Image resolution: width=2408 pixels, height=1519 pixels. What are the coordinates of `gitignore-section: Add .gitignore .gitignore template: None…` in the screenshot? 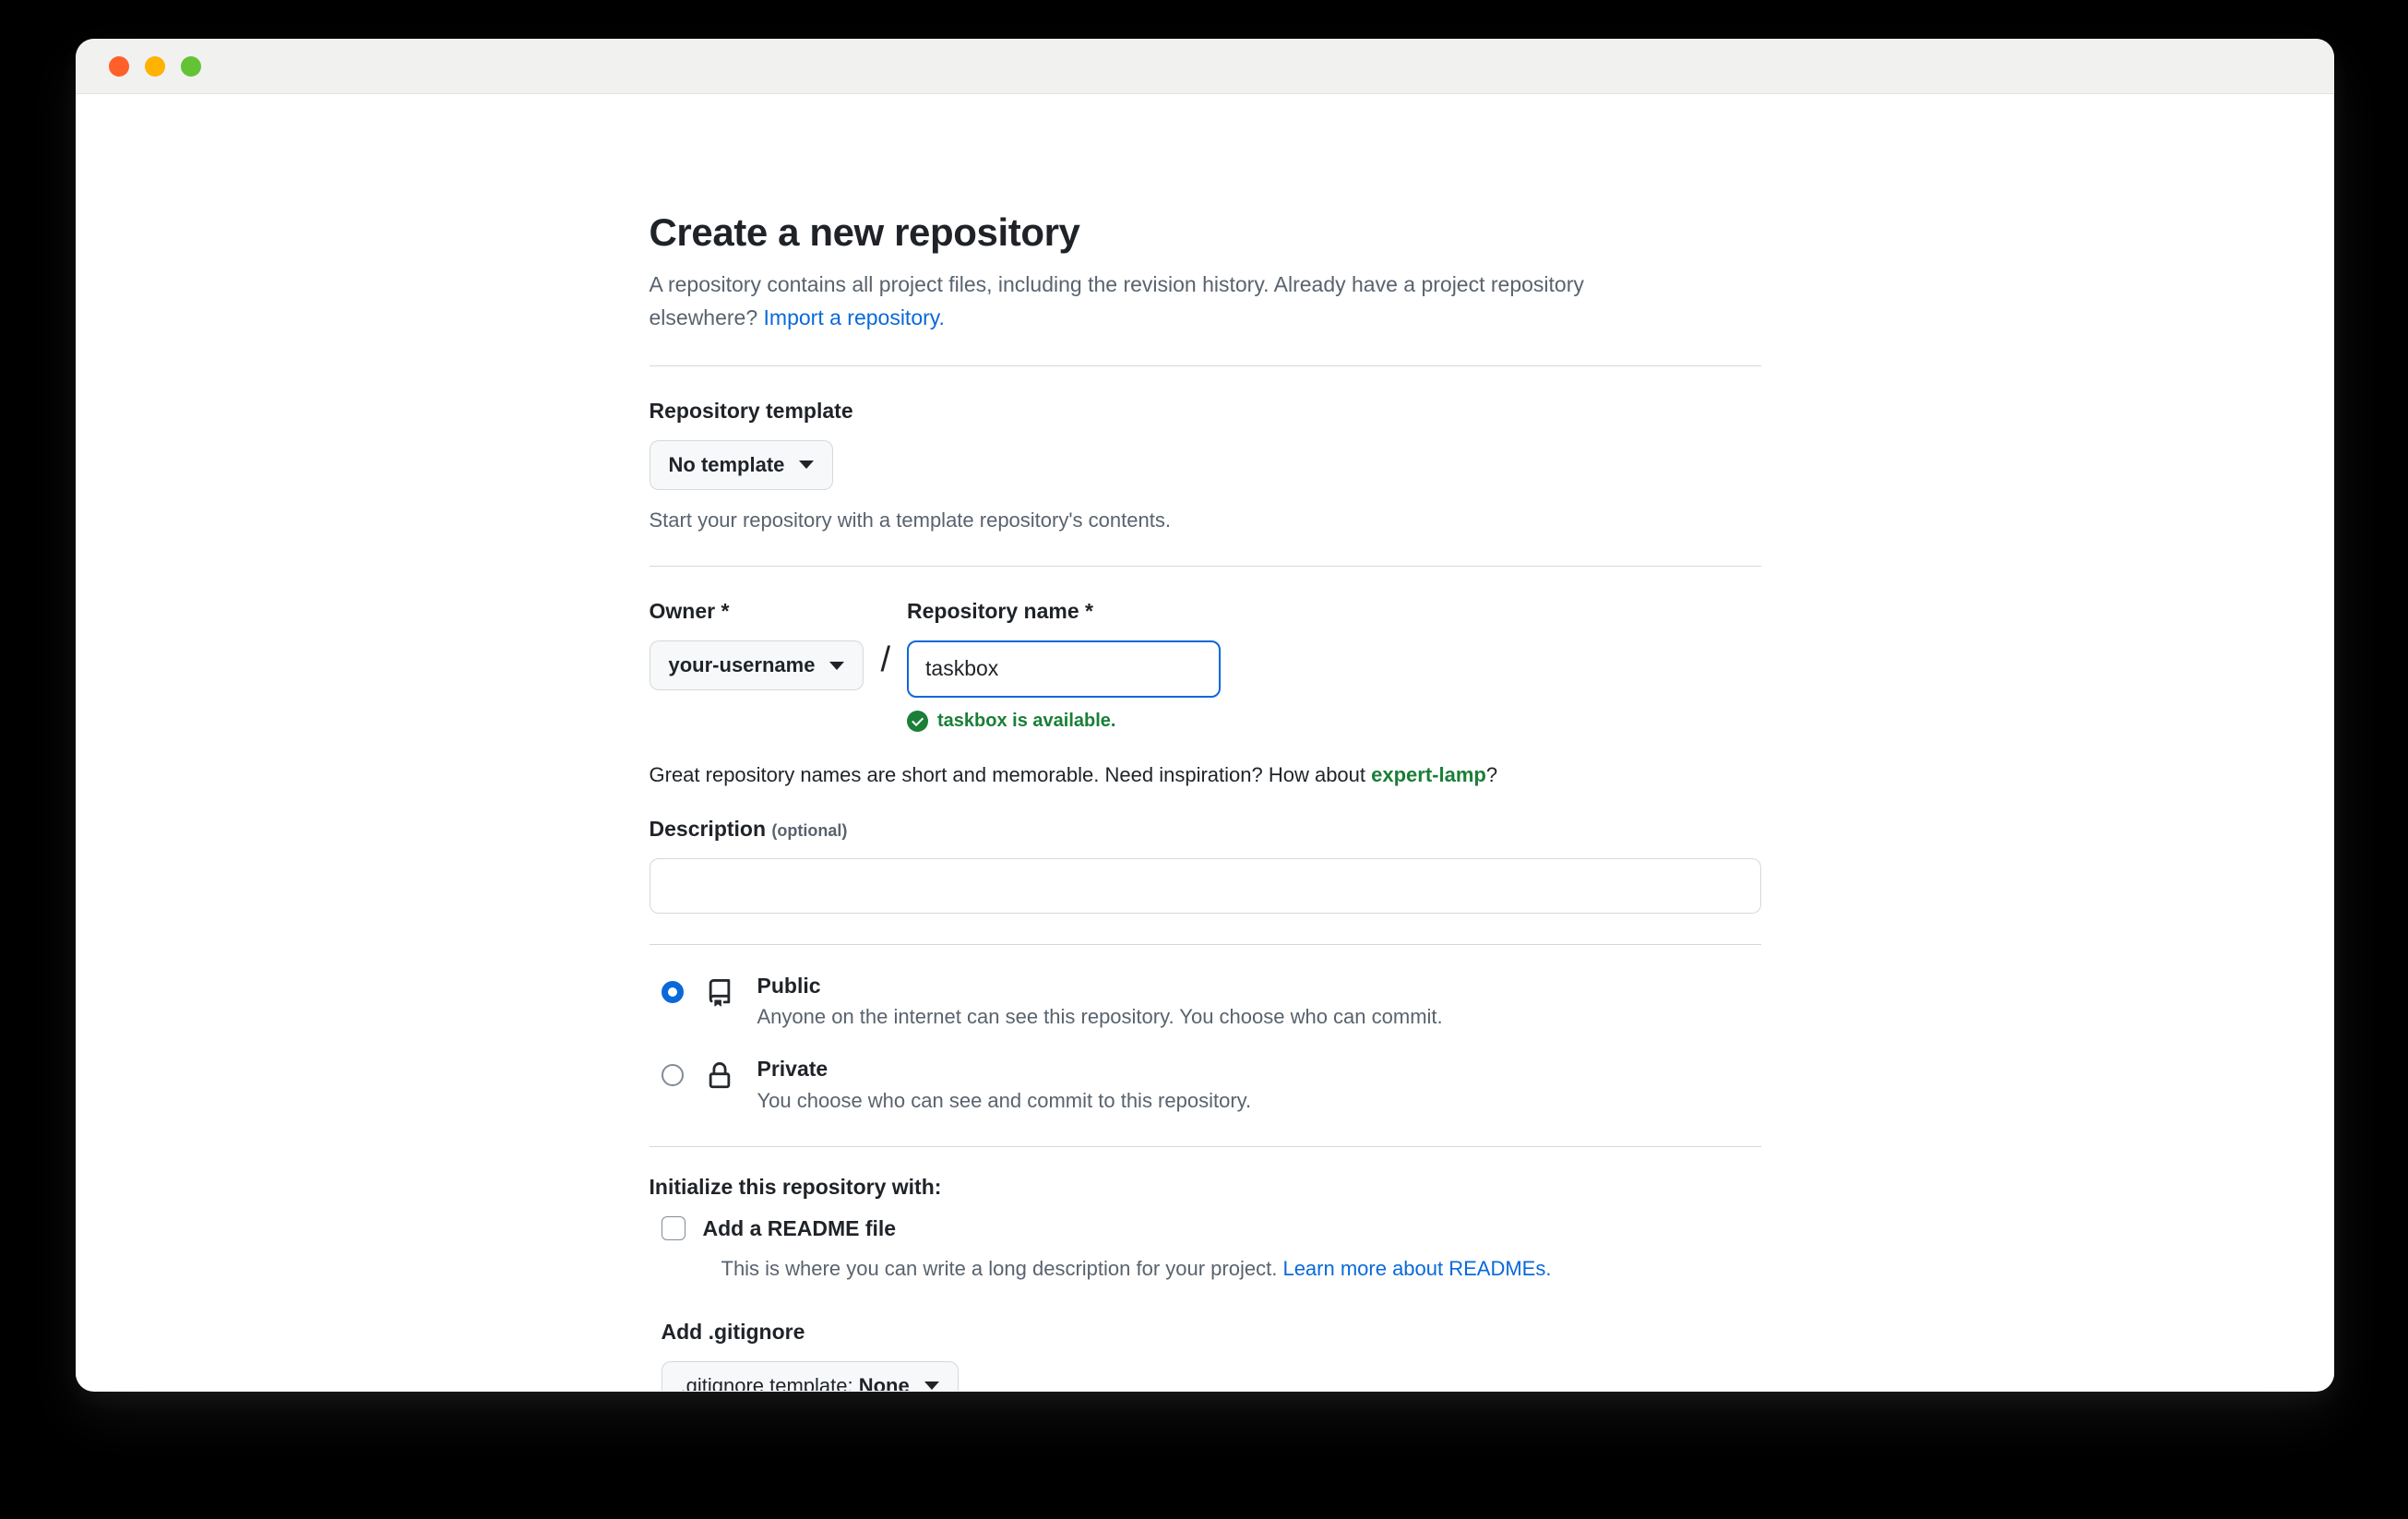 It's located at (1211, 1337).